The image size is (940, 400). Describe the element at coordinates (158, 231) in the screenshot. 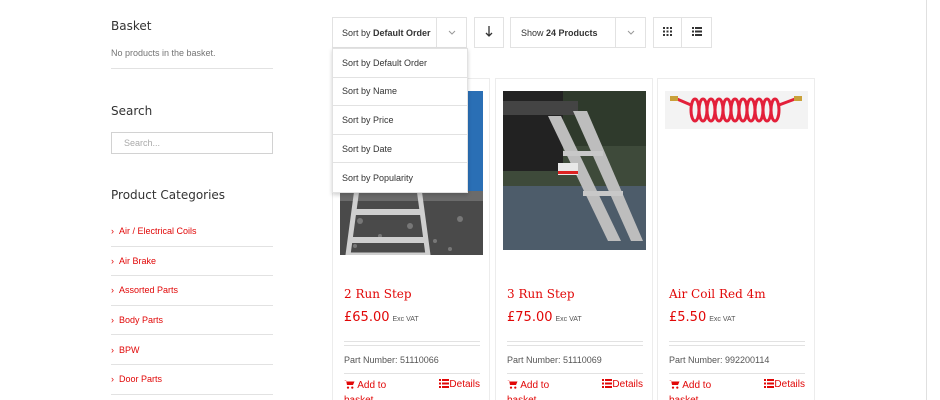

I see `category-label: Air / Electrical Coils` at that location.